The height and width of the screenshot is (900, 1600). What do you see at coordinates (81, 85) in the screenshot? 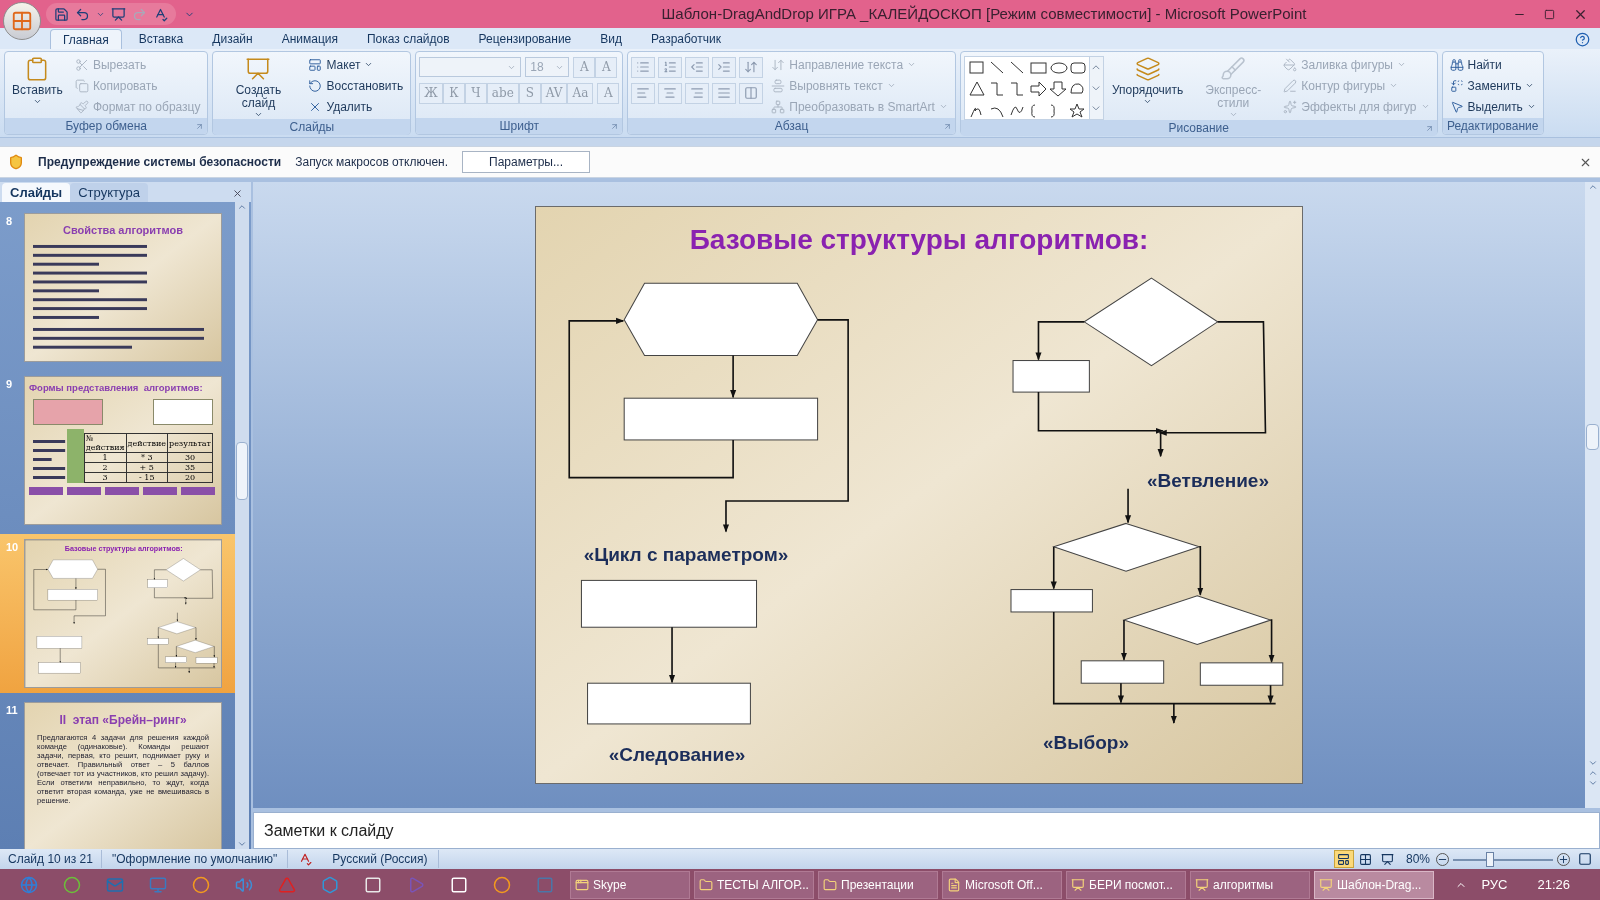
I see `copy-icon` at bounding box center [81, 85].